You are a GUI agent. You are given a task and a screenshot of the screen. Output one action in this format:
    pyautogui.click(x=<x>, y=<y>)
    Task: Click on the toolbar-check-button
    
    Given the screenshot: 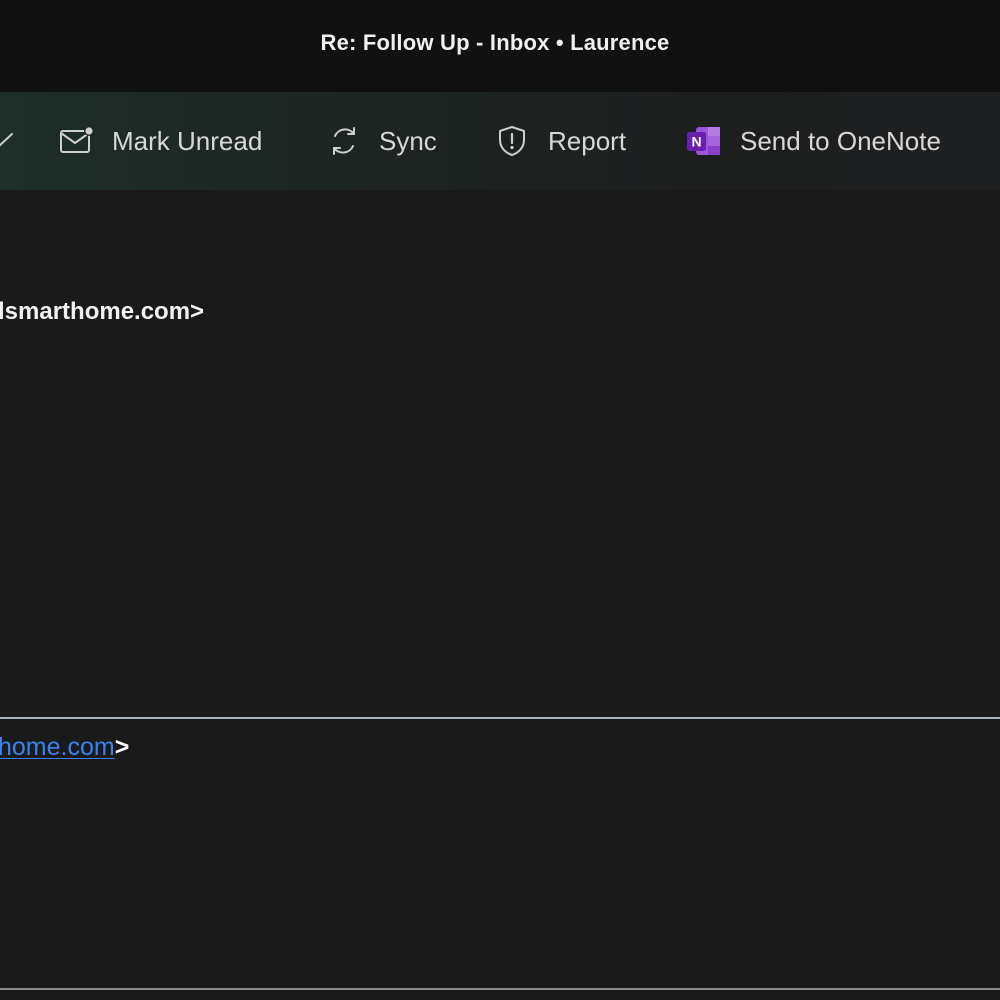 What is the action you would take?
    pyautogui.click(x=8, y=141)
    